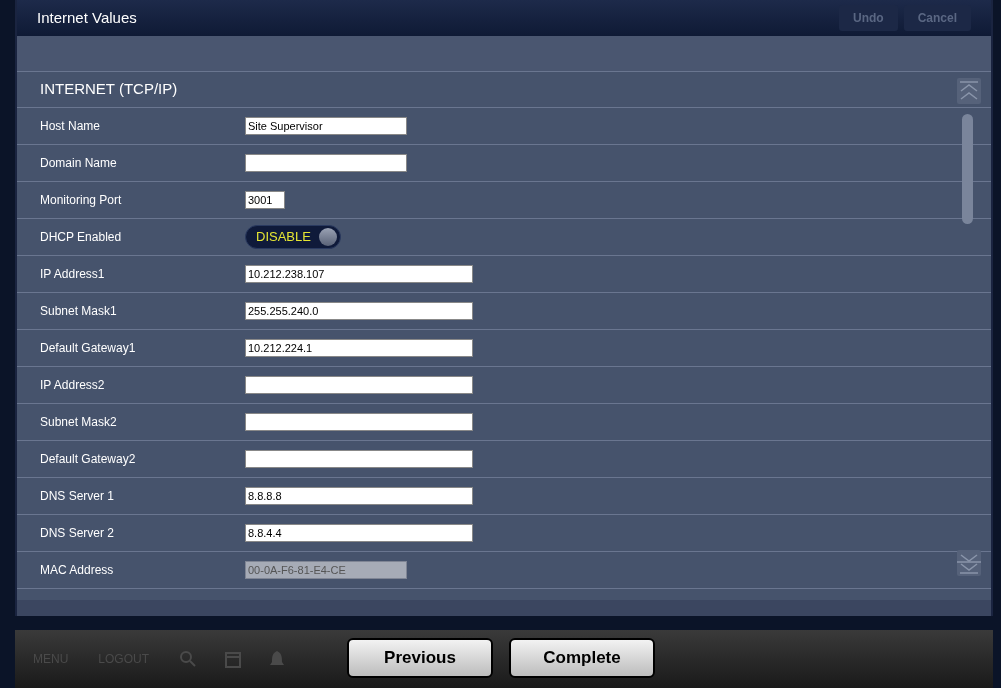 This screenshot has width=1001, height=688. What do you see at coordinates (88, 348) in the screenshot?
I see `field-label: Default Gateway1` at bounding box center [88, 348].